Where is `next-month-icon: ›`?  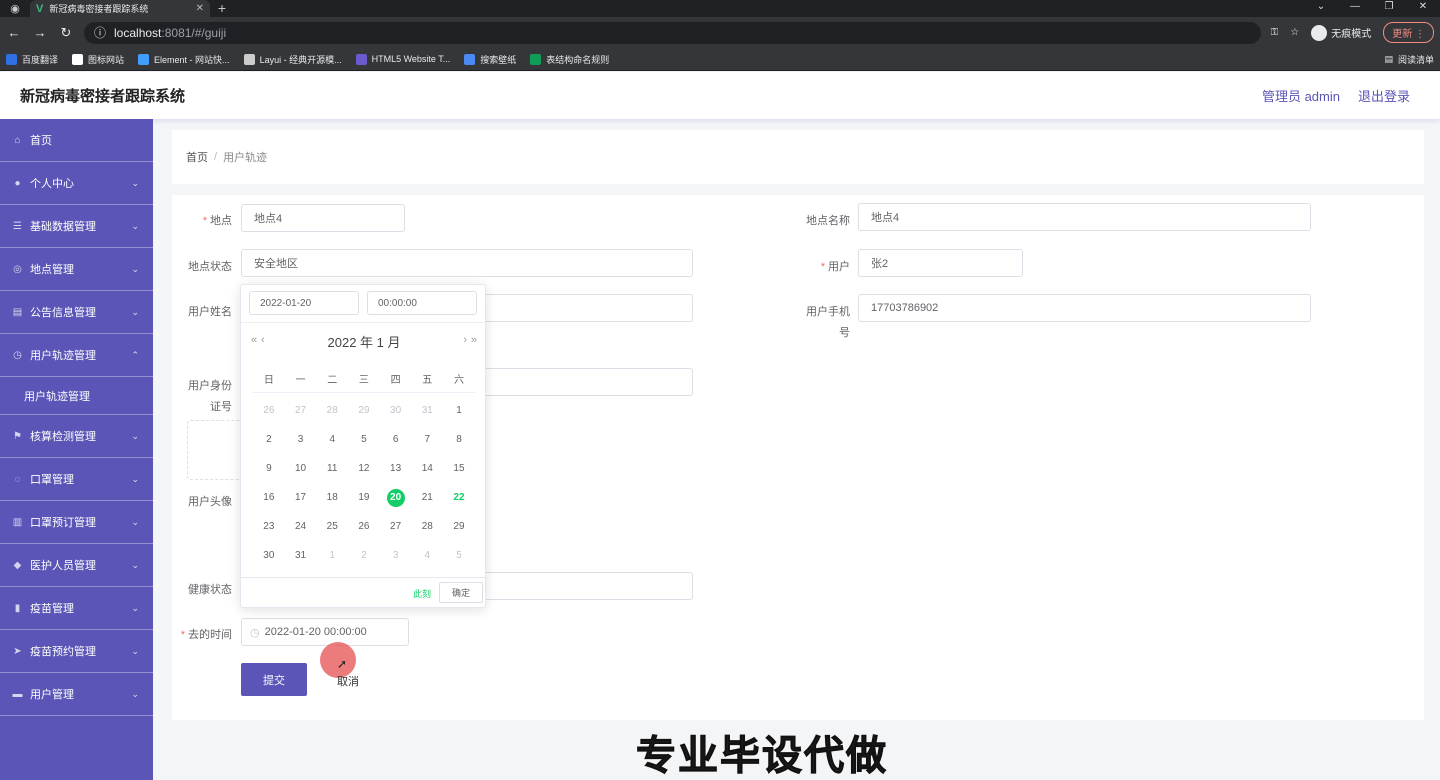 next-month-icon: › is located at coordinates (465, 340).